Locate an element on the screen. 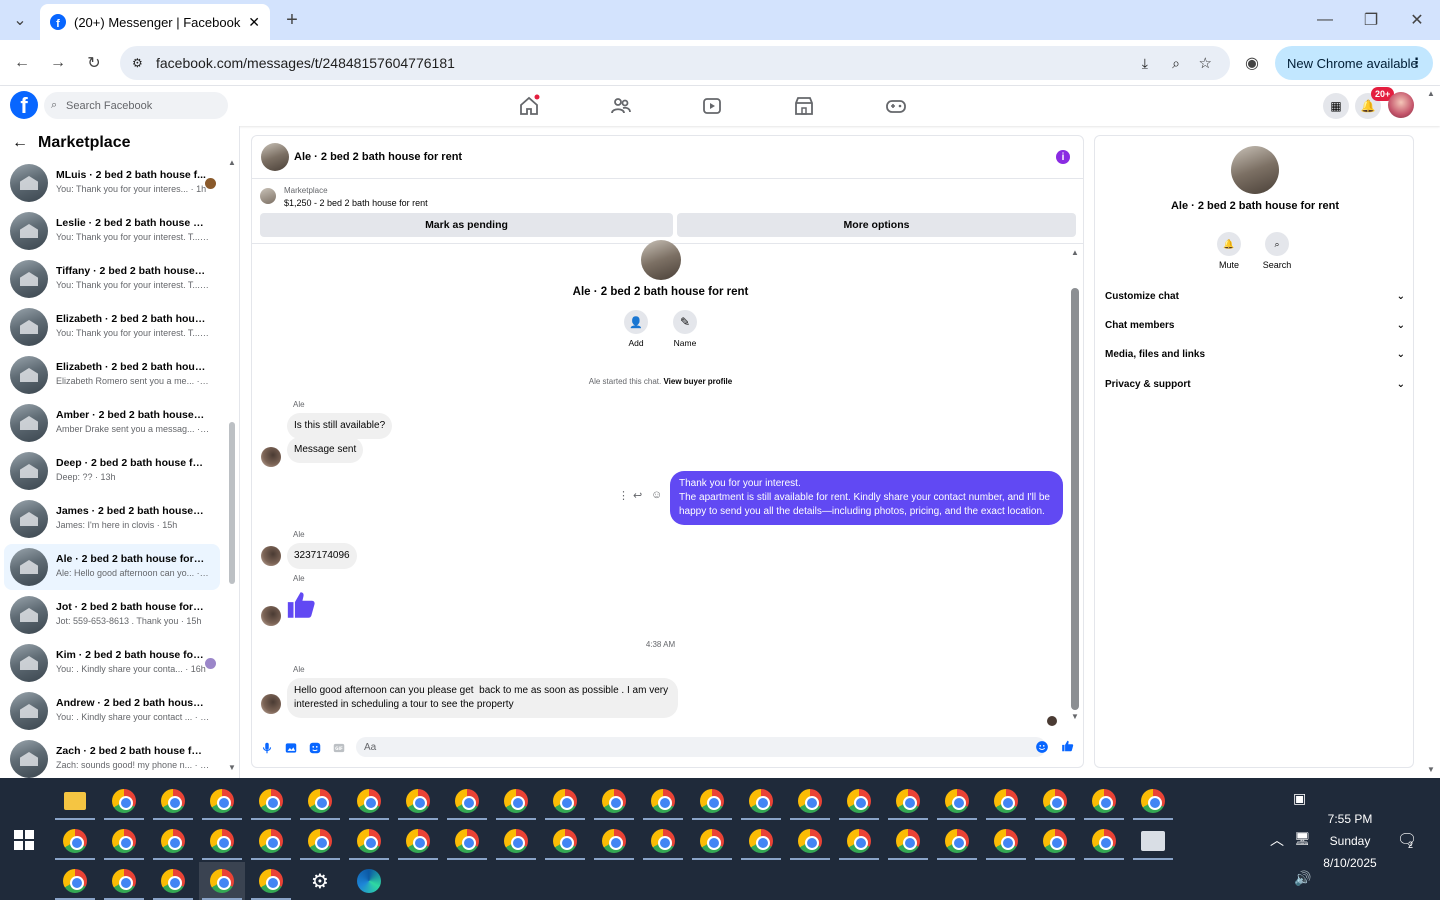  friends-icon is located at coordinates (621, 106).